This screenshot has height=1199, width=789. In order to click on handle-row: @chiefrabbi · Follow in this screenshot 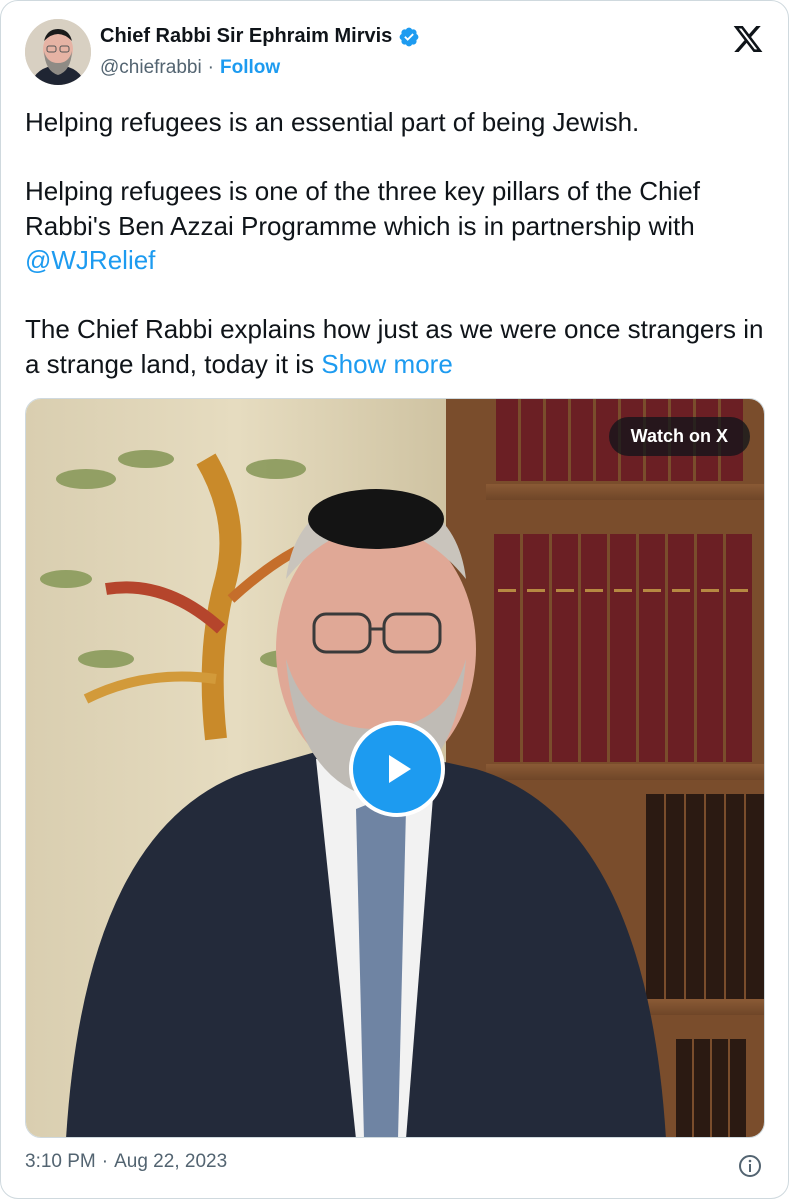, I will do `click(190, 68)`.